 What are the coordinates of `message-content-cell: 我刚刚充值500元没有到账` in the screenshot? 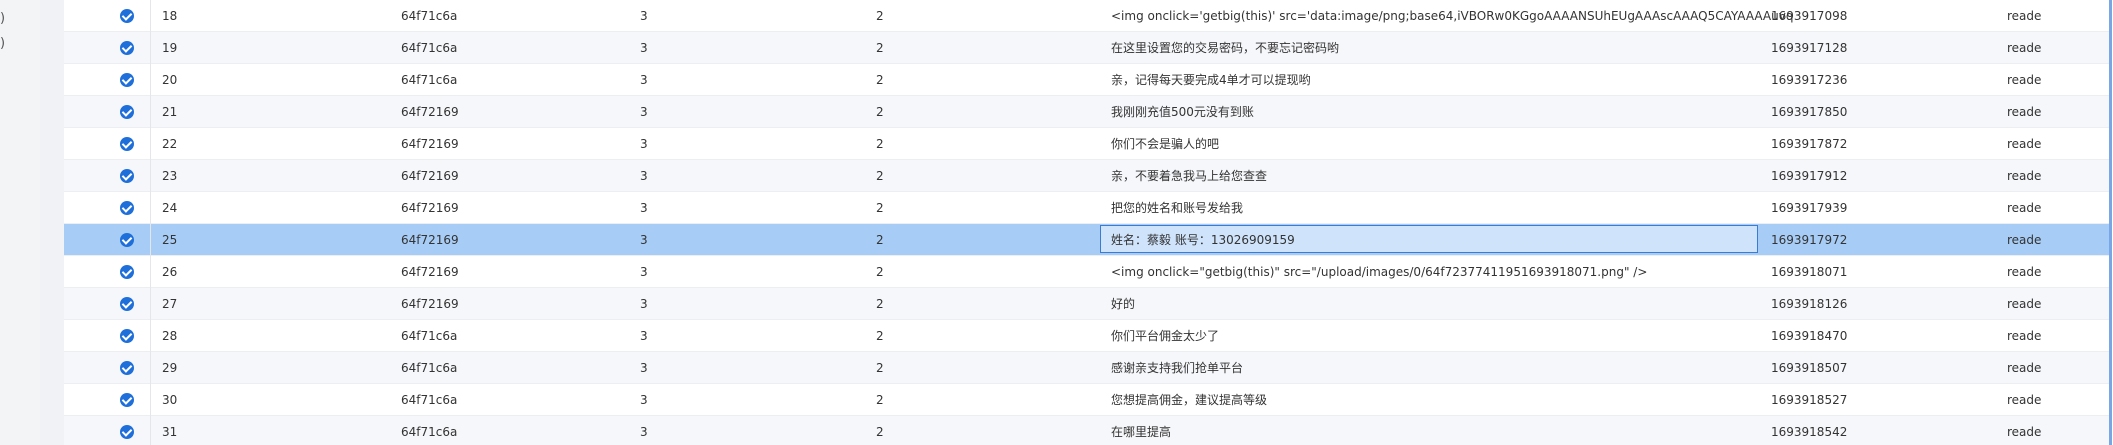 It's located at (1459, 112).